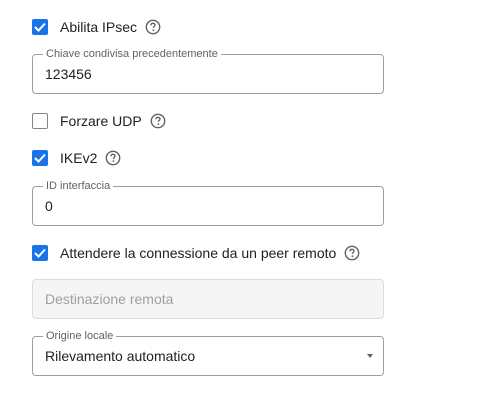  I want to click on local-origin-select: Origine locale Rilevamento automatico, so click(208, 352).